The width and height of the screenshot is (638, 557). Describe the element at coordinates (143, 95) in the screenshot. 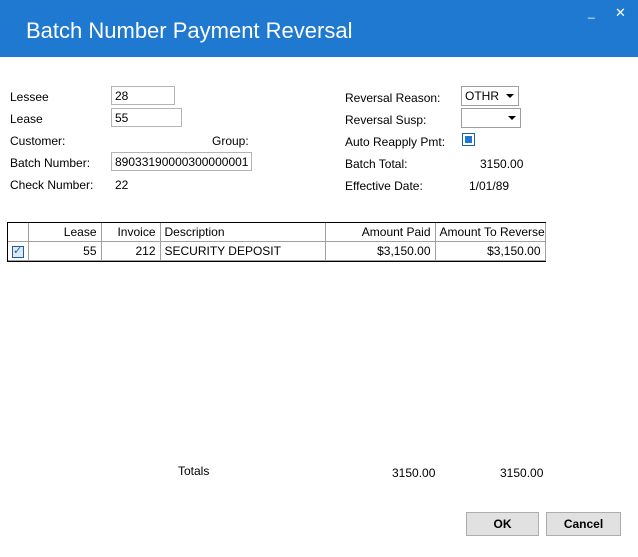

I see `lessee-field: 28` at that location.